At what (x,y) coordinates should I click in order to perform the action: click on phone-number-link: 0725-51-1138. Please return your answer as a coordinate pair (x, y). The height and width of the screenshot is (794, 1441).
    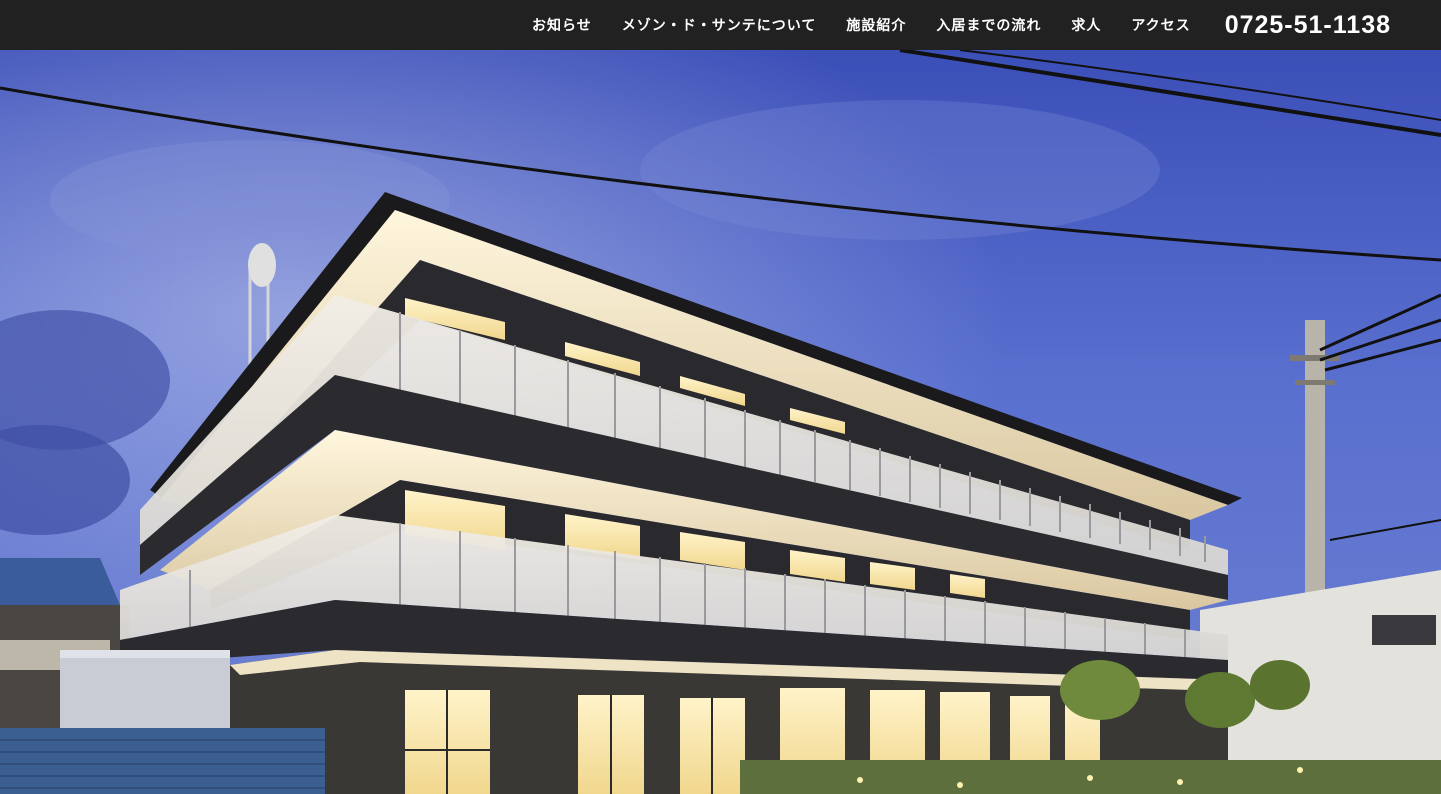
    Looking at the image, I should click on (1308, 25).